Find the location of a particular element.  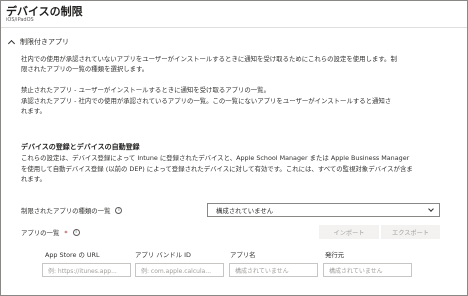

enrollment-heading: デバイスの登録とデバイスの自動登録 is located at coordinates (80, 147).